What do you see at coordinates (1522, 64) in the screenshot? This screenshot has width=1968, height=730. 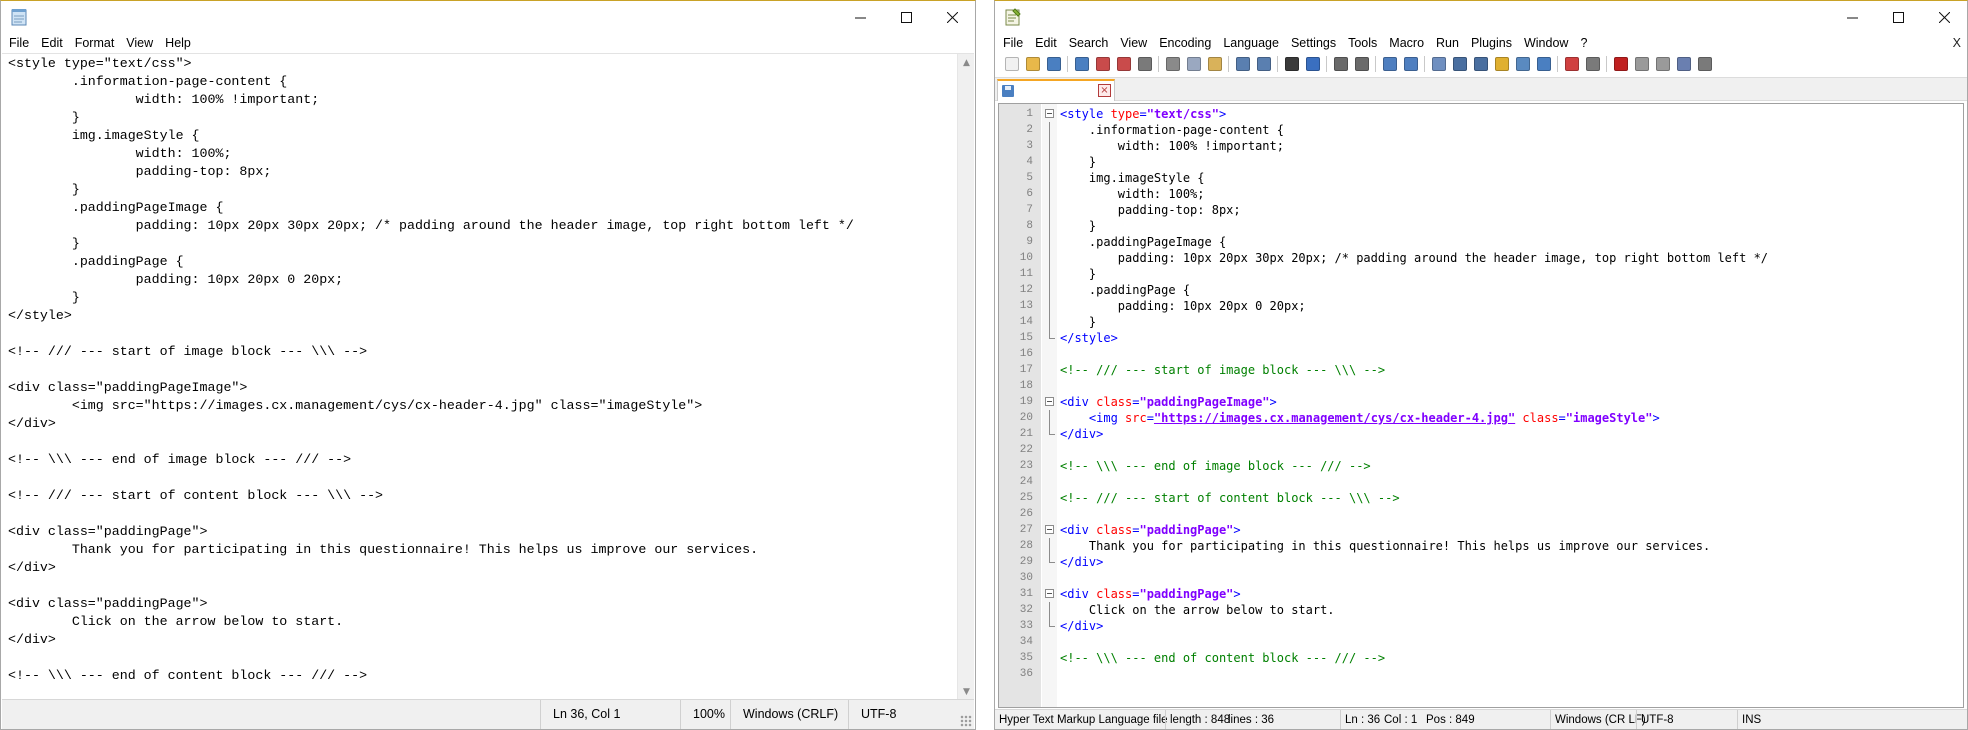 I see `doc-map-icon` at bounding box center [1522, 64].